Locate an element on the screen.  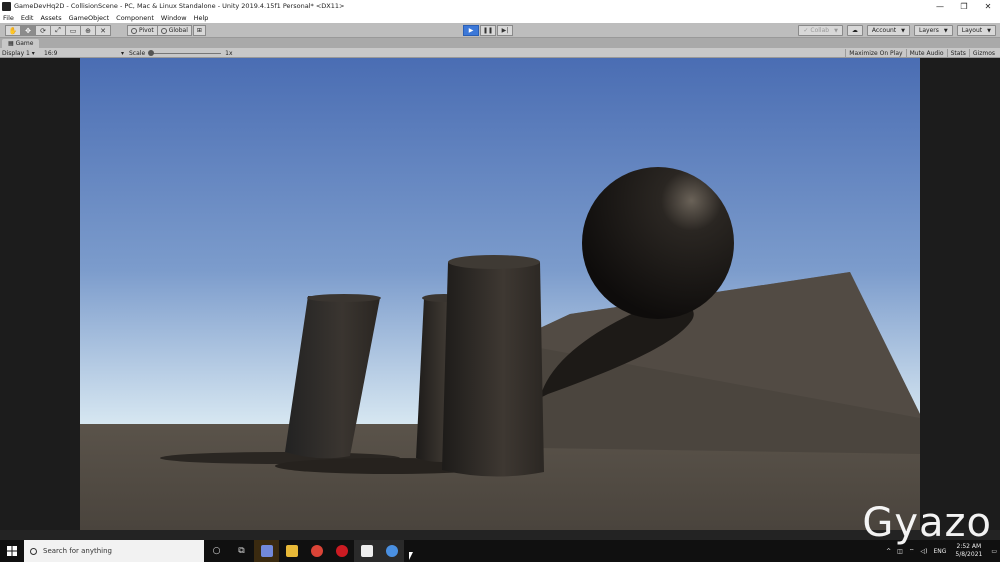
pause-button: ❚❚ is located at coordinates (488, 30).